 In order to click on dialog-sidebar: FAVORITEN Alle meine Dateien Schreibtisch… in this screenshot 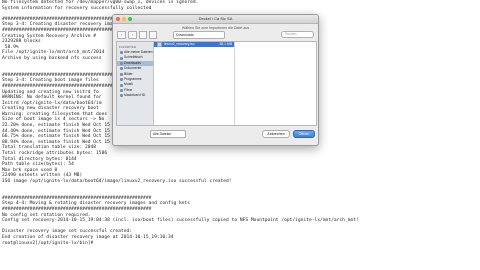, I will do `click(135, 83)`.